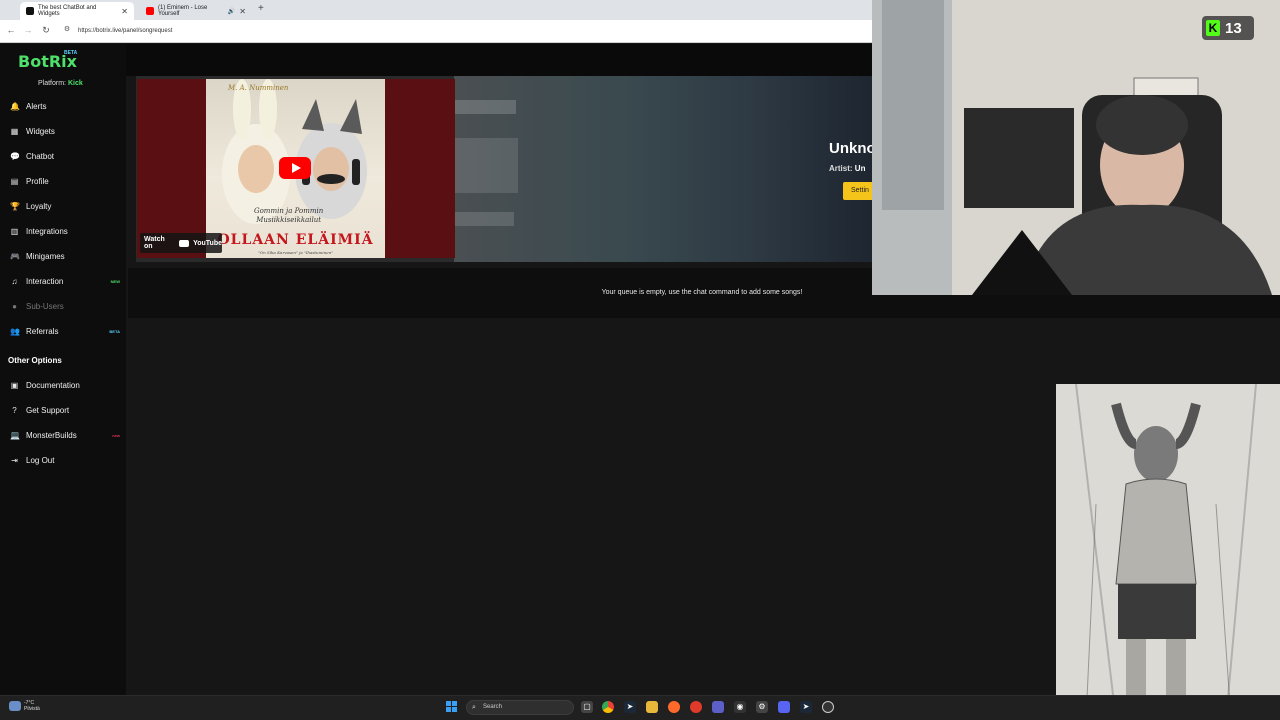 The height and width of the screenshot is (720, 1280). I want to click on album-artist-text: M. A. Numminen, so click(258, 88).